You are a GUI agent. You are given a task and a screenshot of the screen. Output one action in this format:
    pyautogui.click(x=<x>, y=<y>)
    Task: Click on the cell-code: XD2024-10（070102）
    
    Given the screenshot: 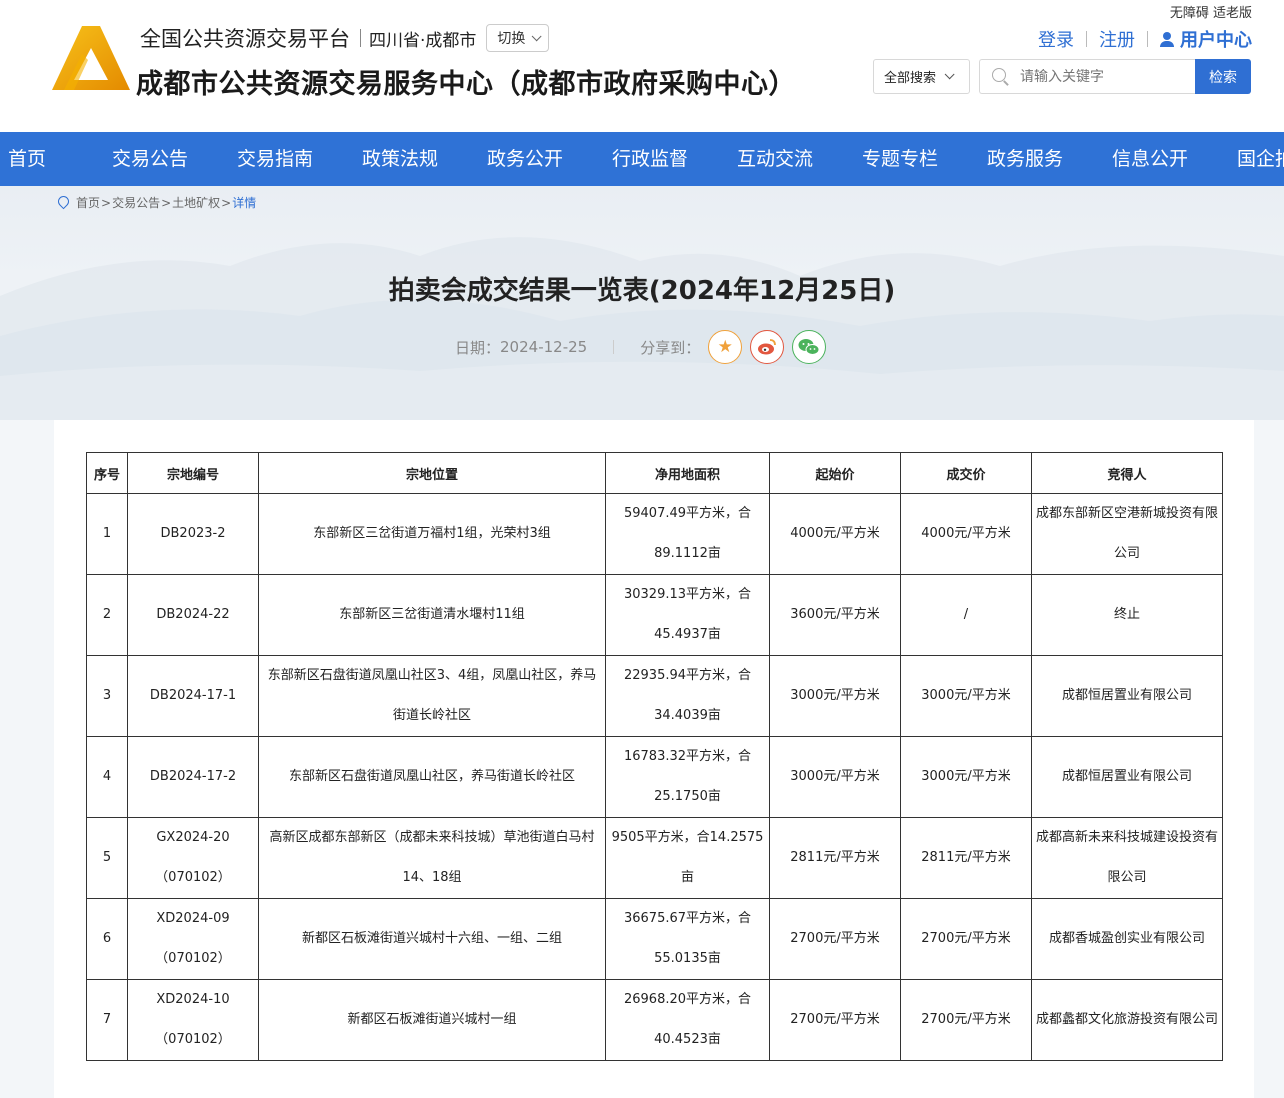 What is the action you would take?
    pyautogui.click(x=193, y=1020)
    